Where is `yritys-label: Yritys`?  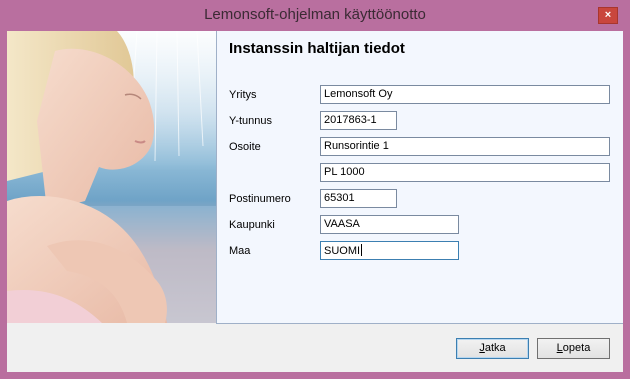
yritys-label: Yritys is located at coordinates (243, 95).